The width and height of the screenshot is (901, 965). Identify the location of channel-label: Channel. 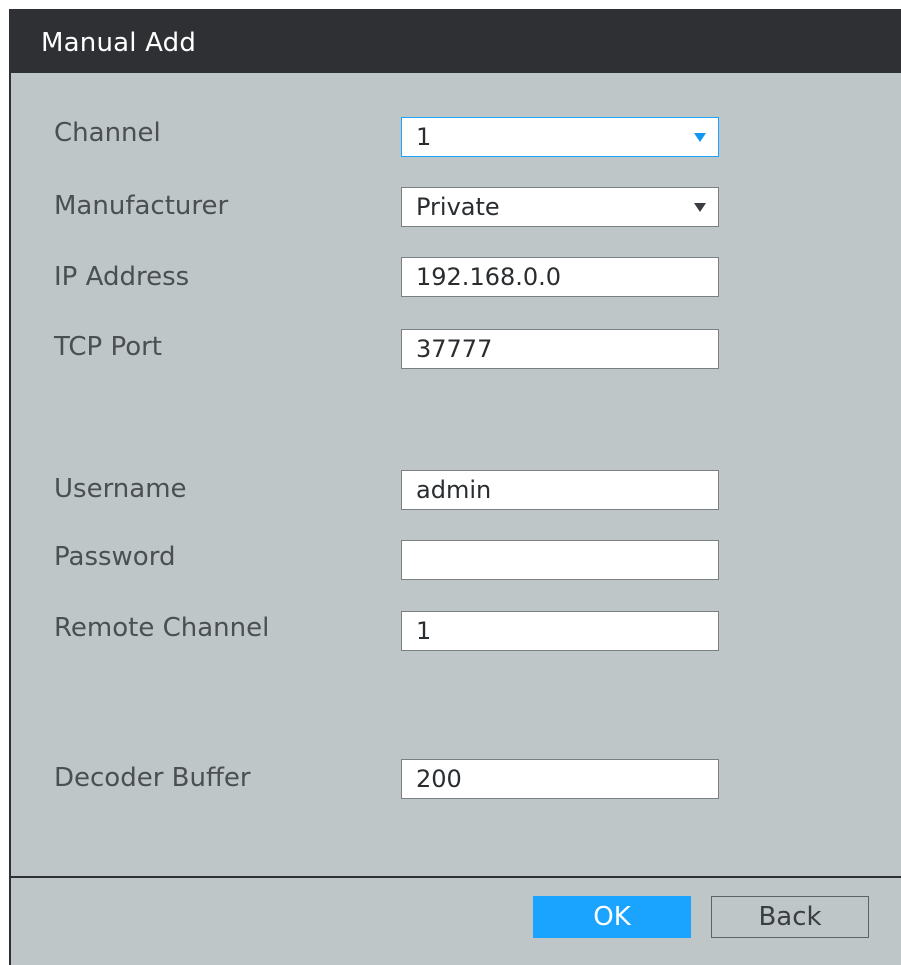
(107, 133).